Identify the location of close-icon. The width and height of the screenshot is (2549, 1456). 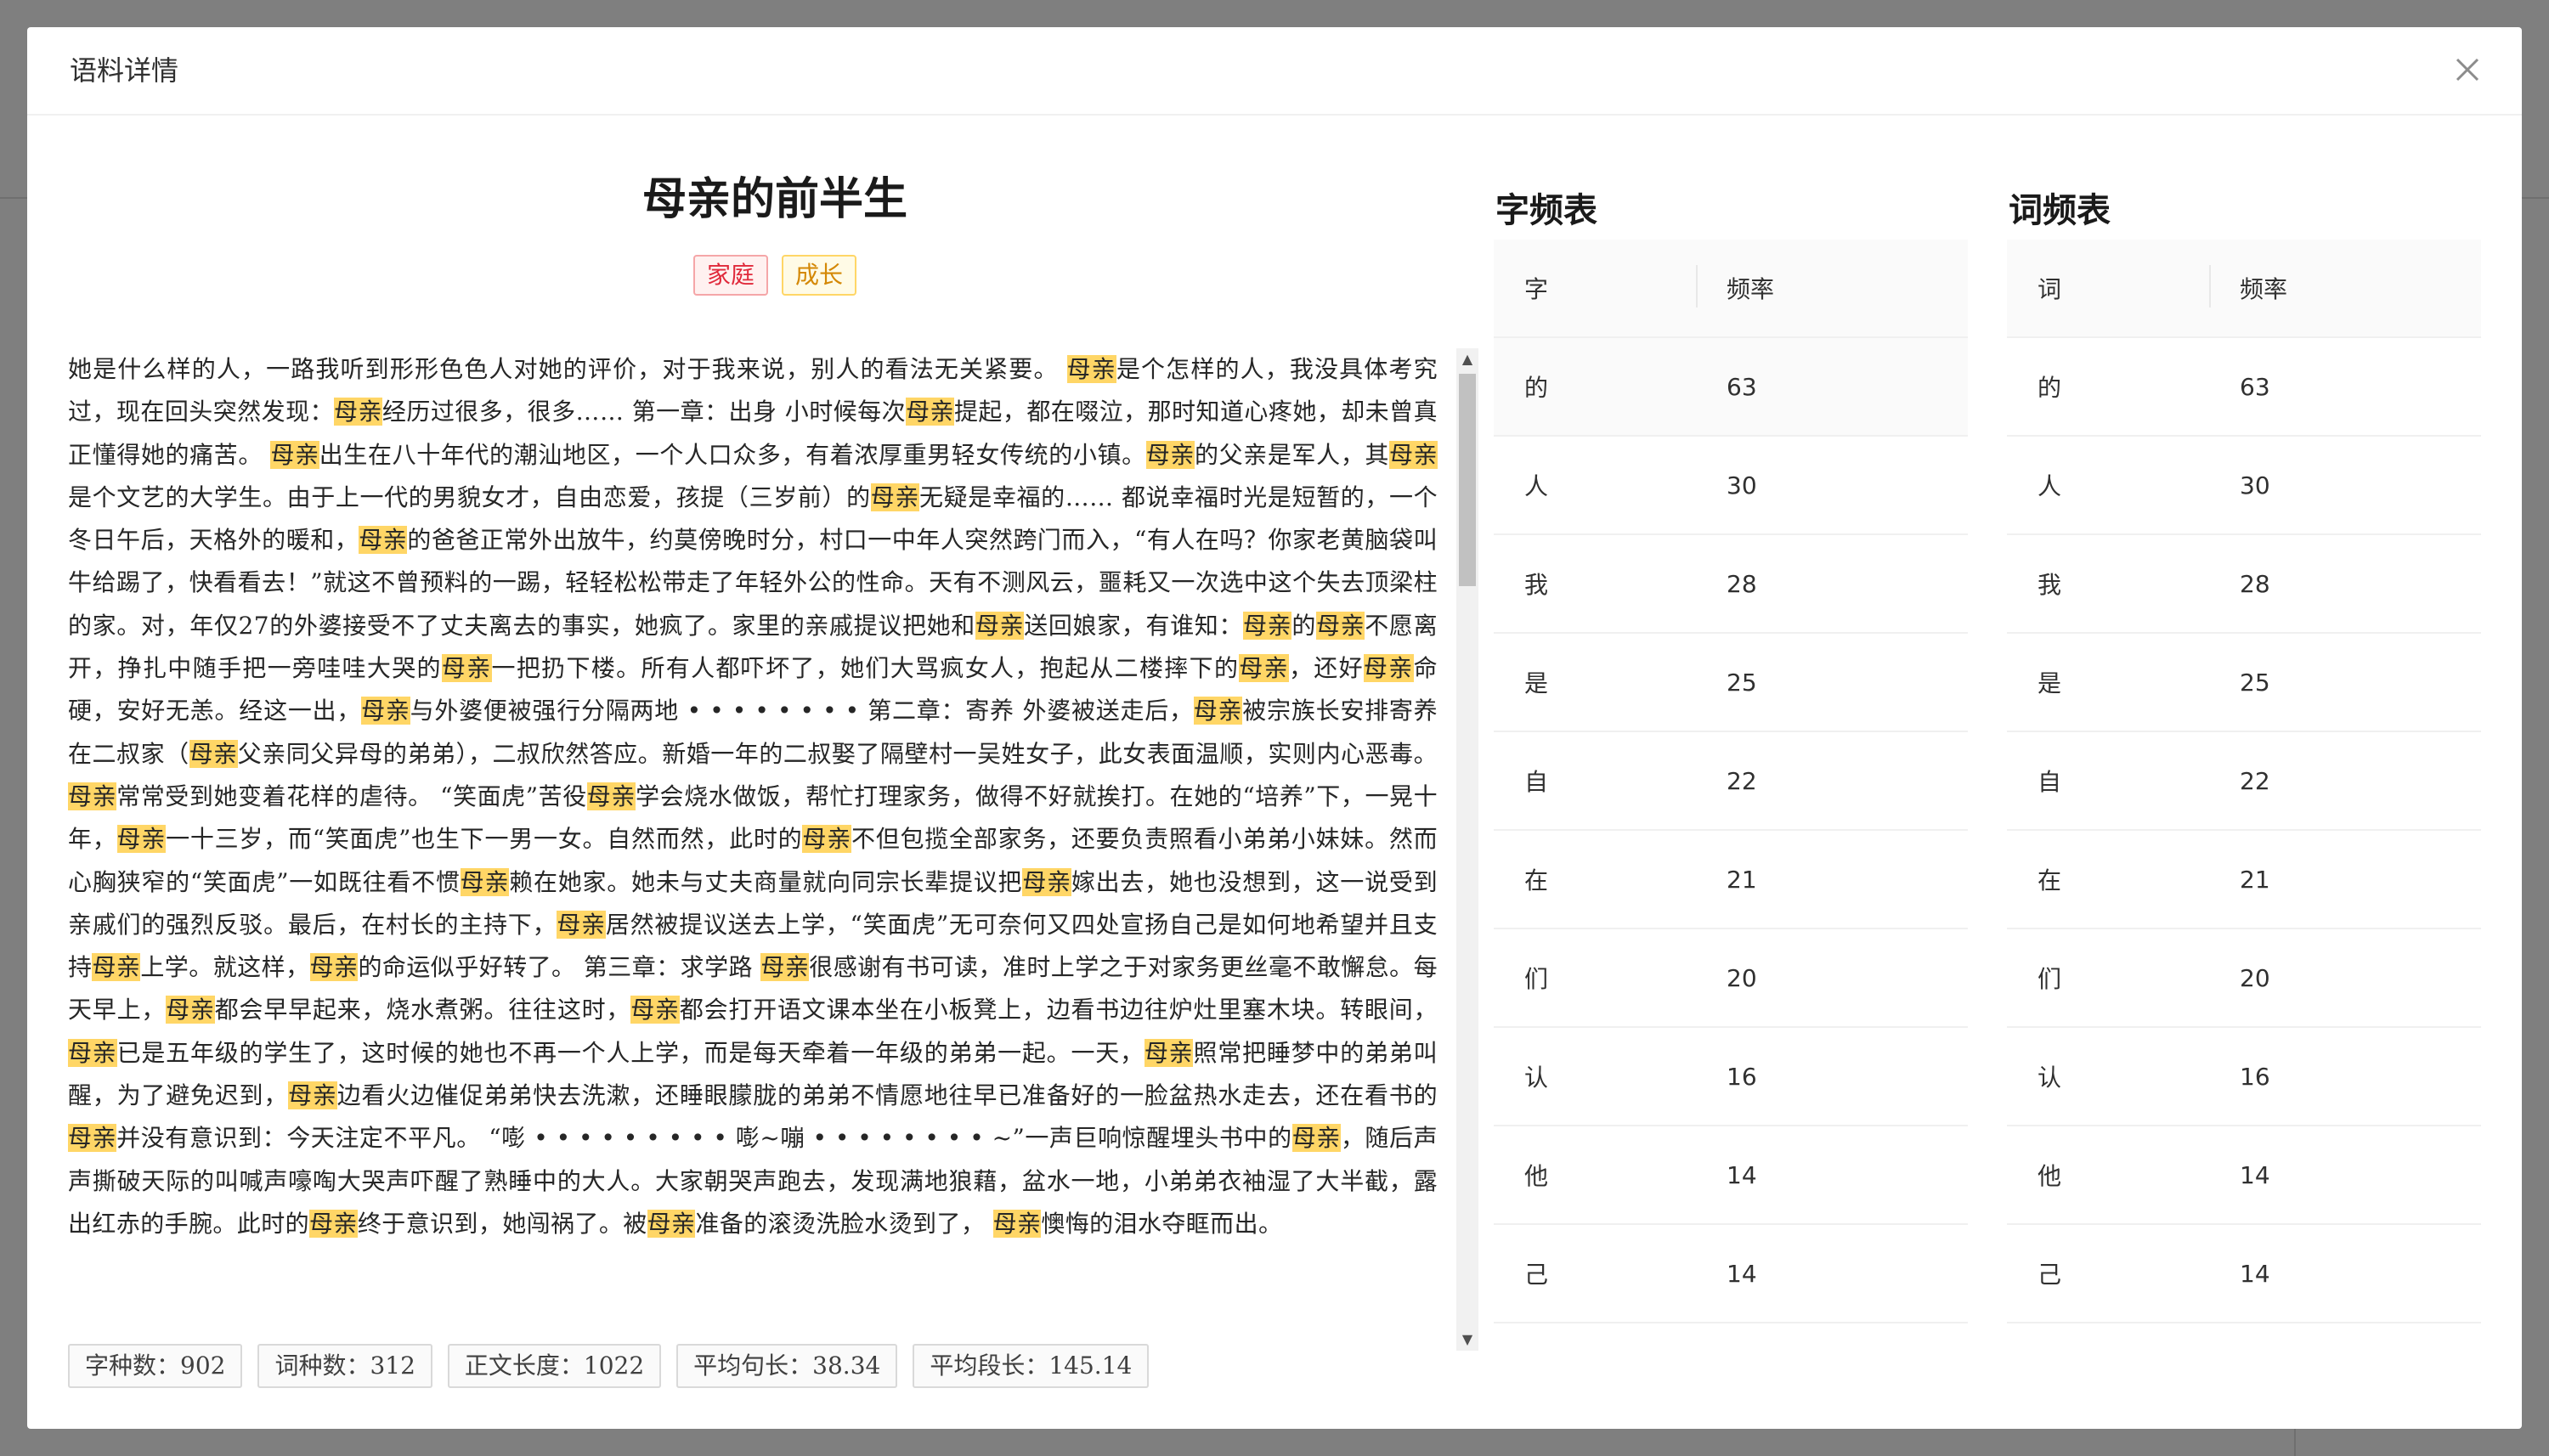
(2468, 70).